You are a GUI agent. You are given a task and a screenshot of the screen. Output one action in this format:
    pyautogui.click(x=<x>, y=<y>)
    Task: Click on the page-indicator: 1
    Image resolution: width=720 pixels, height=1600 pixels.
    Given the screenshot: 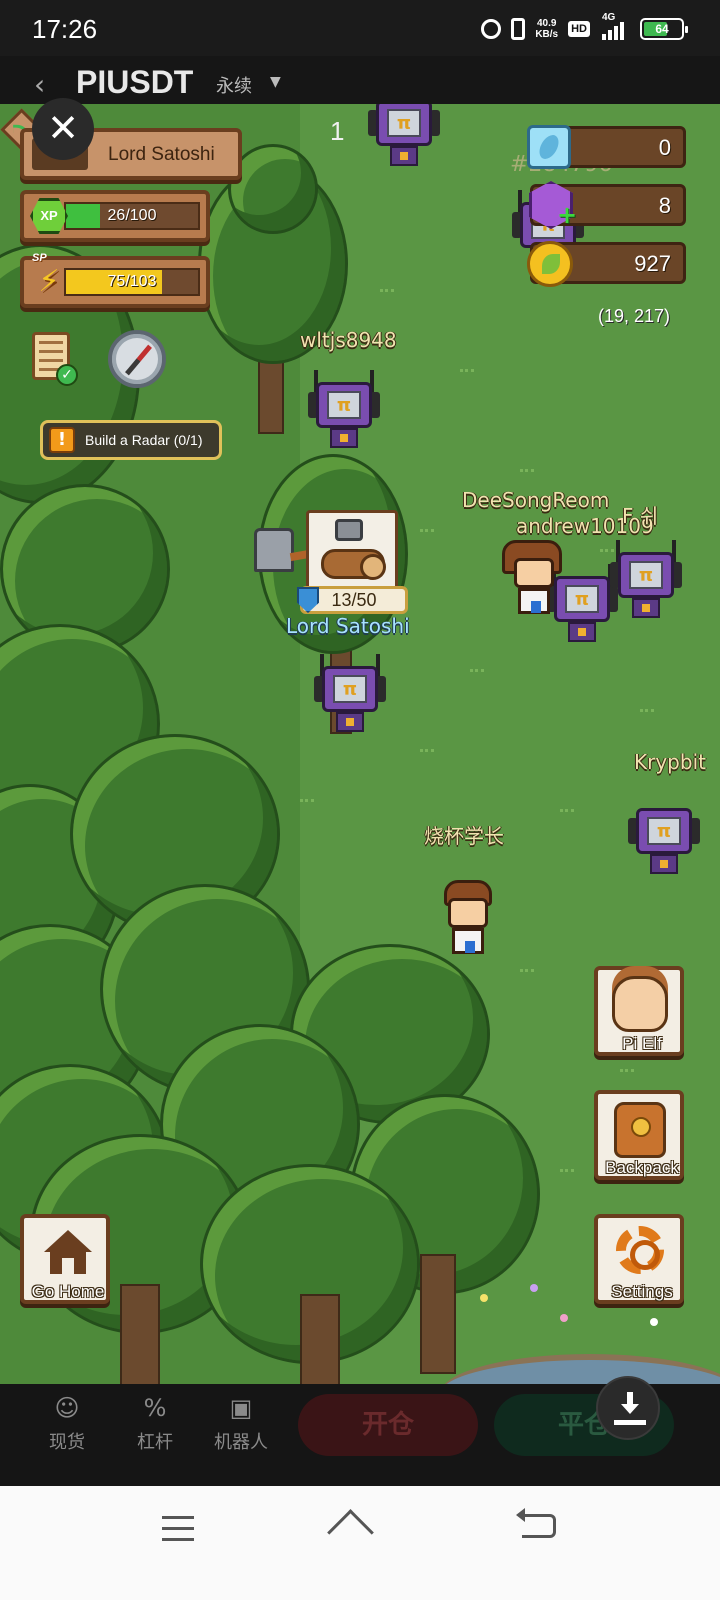 What is the action you would take?
    pyautogui.click(x=337, y=131)
    